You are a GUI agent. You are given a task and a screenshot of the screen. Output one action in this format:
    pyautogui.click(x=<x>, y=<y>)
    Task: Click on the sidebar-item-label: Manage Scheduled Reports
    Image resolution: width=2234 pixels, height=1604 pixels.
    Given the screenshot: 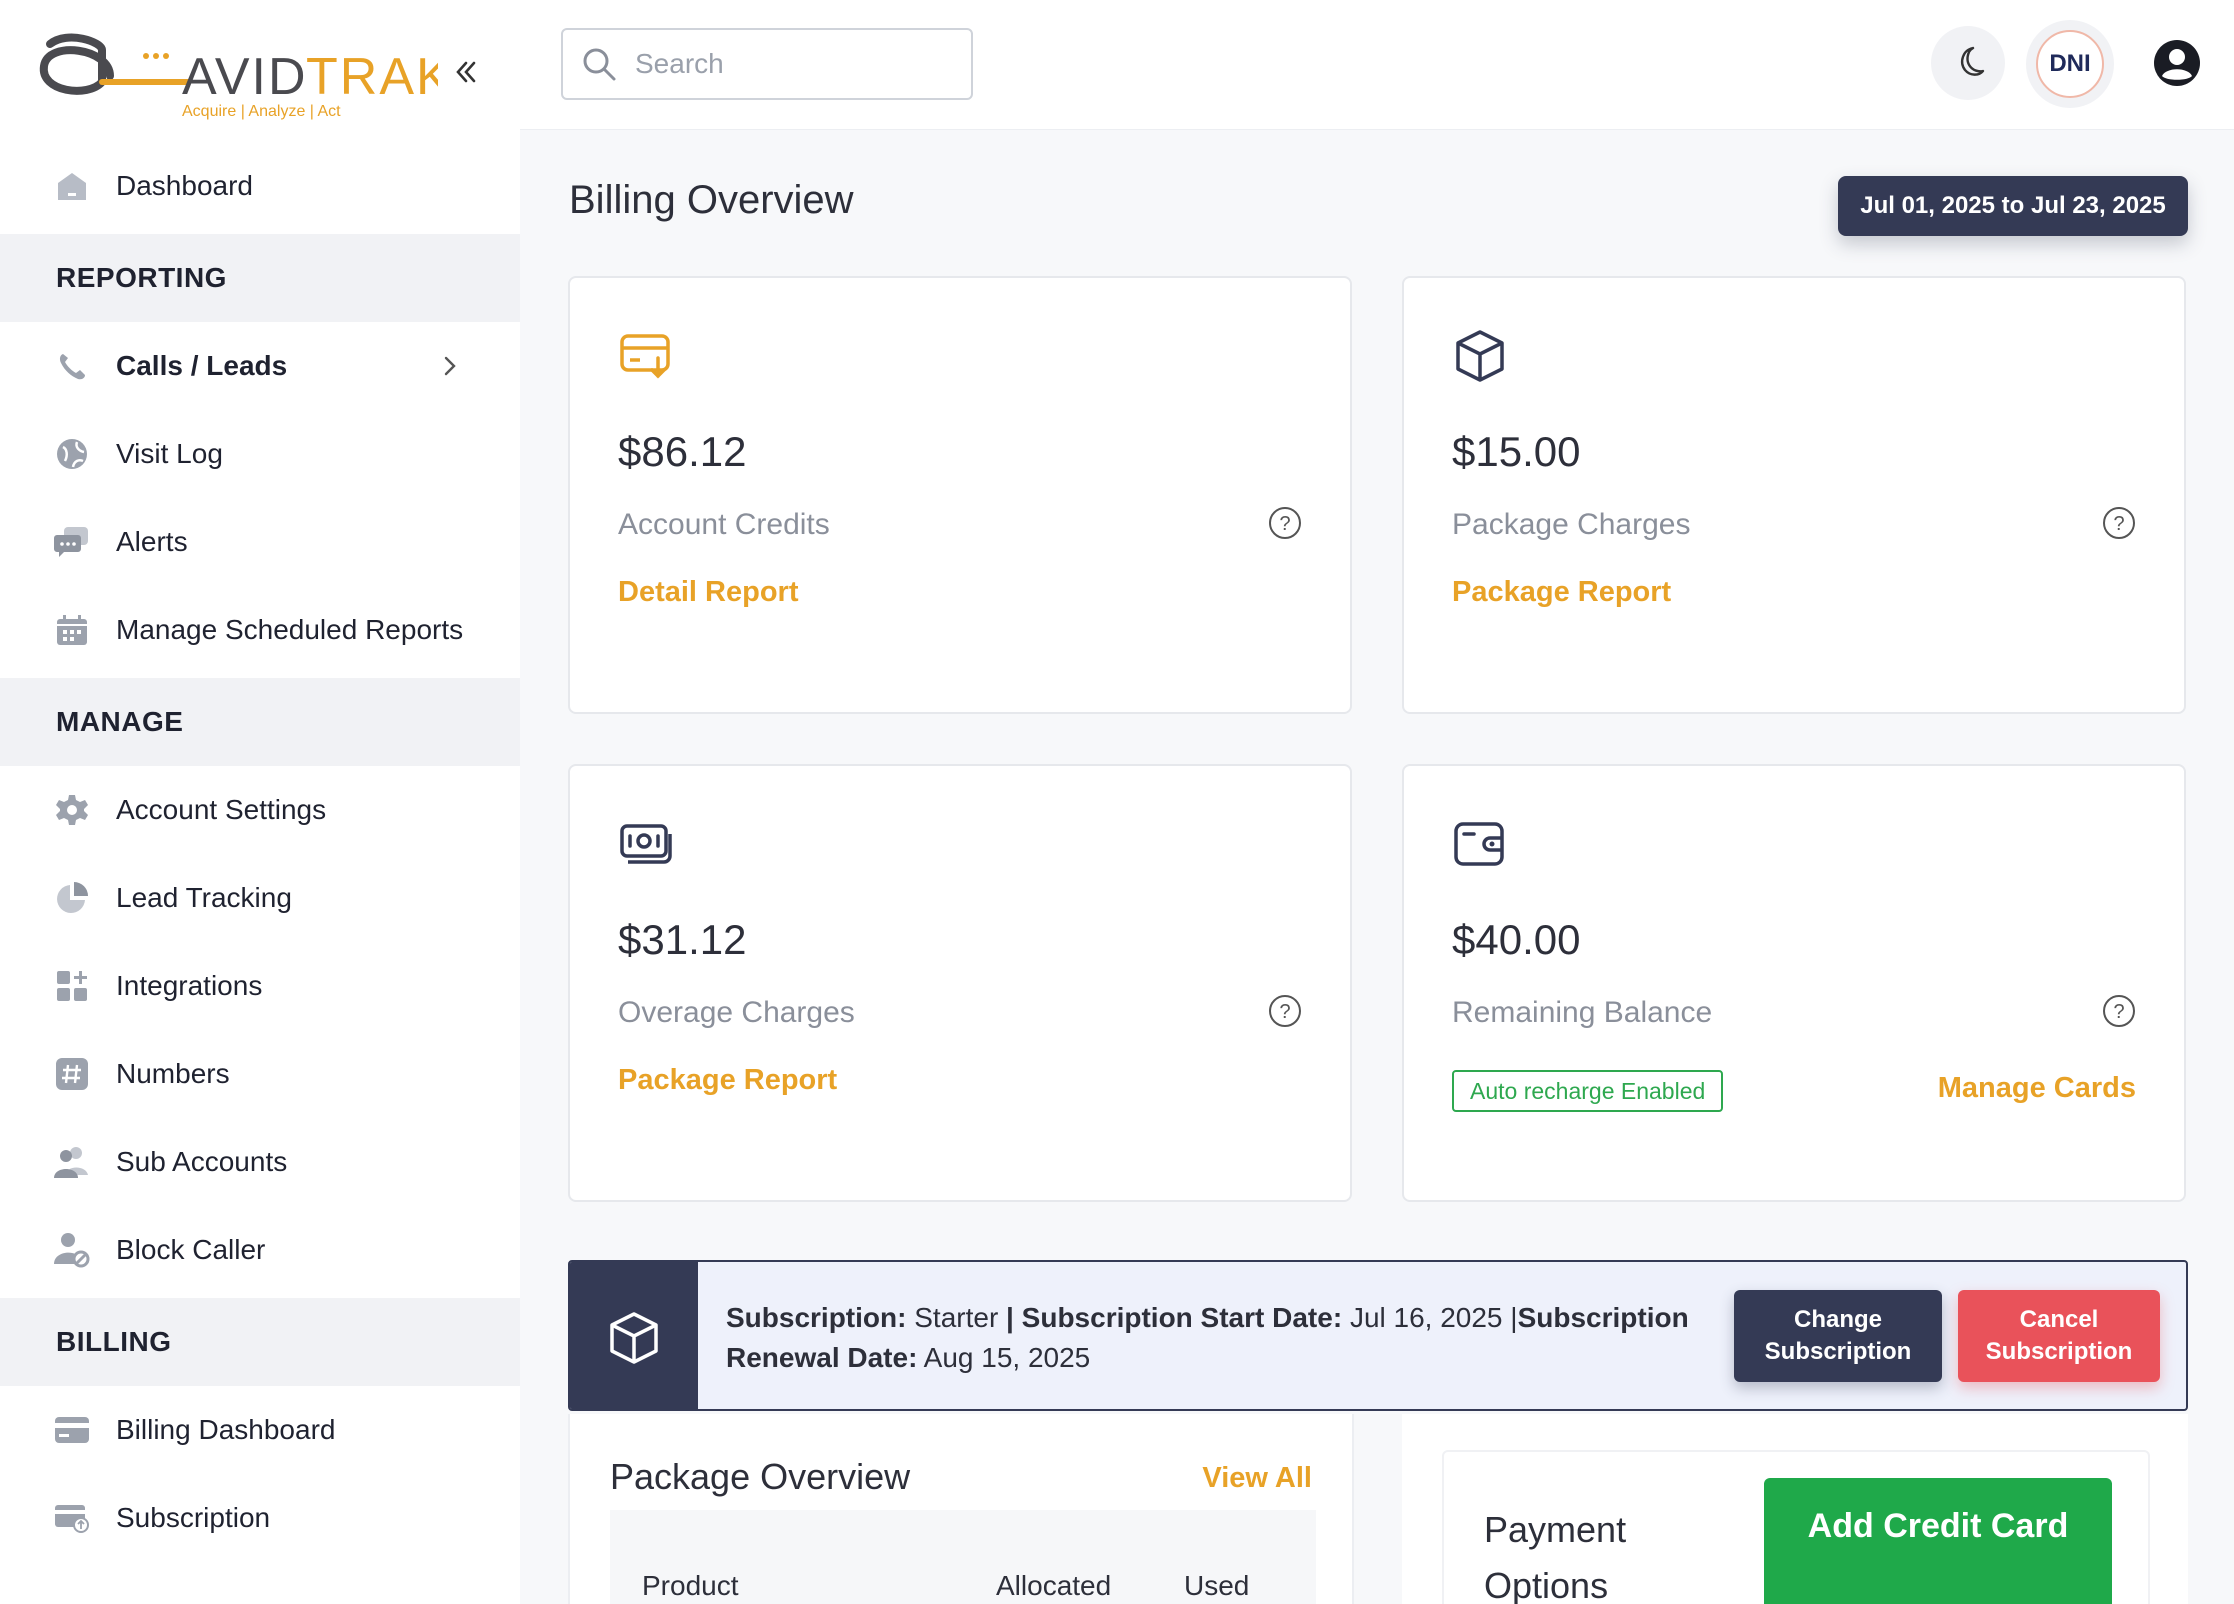 What is the action you would take?
    pyautogui.click(x=290, y=629)
    